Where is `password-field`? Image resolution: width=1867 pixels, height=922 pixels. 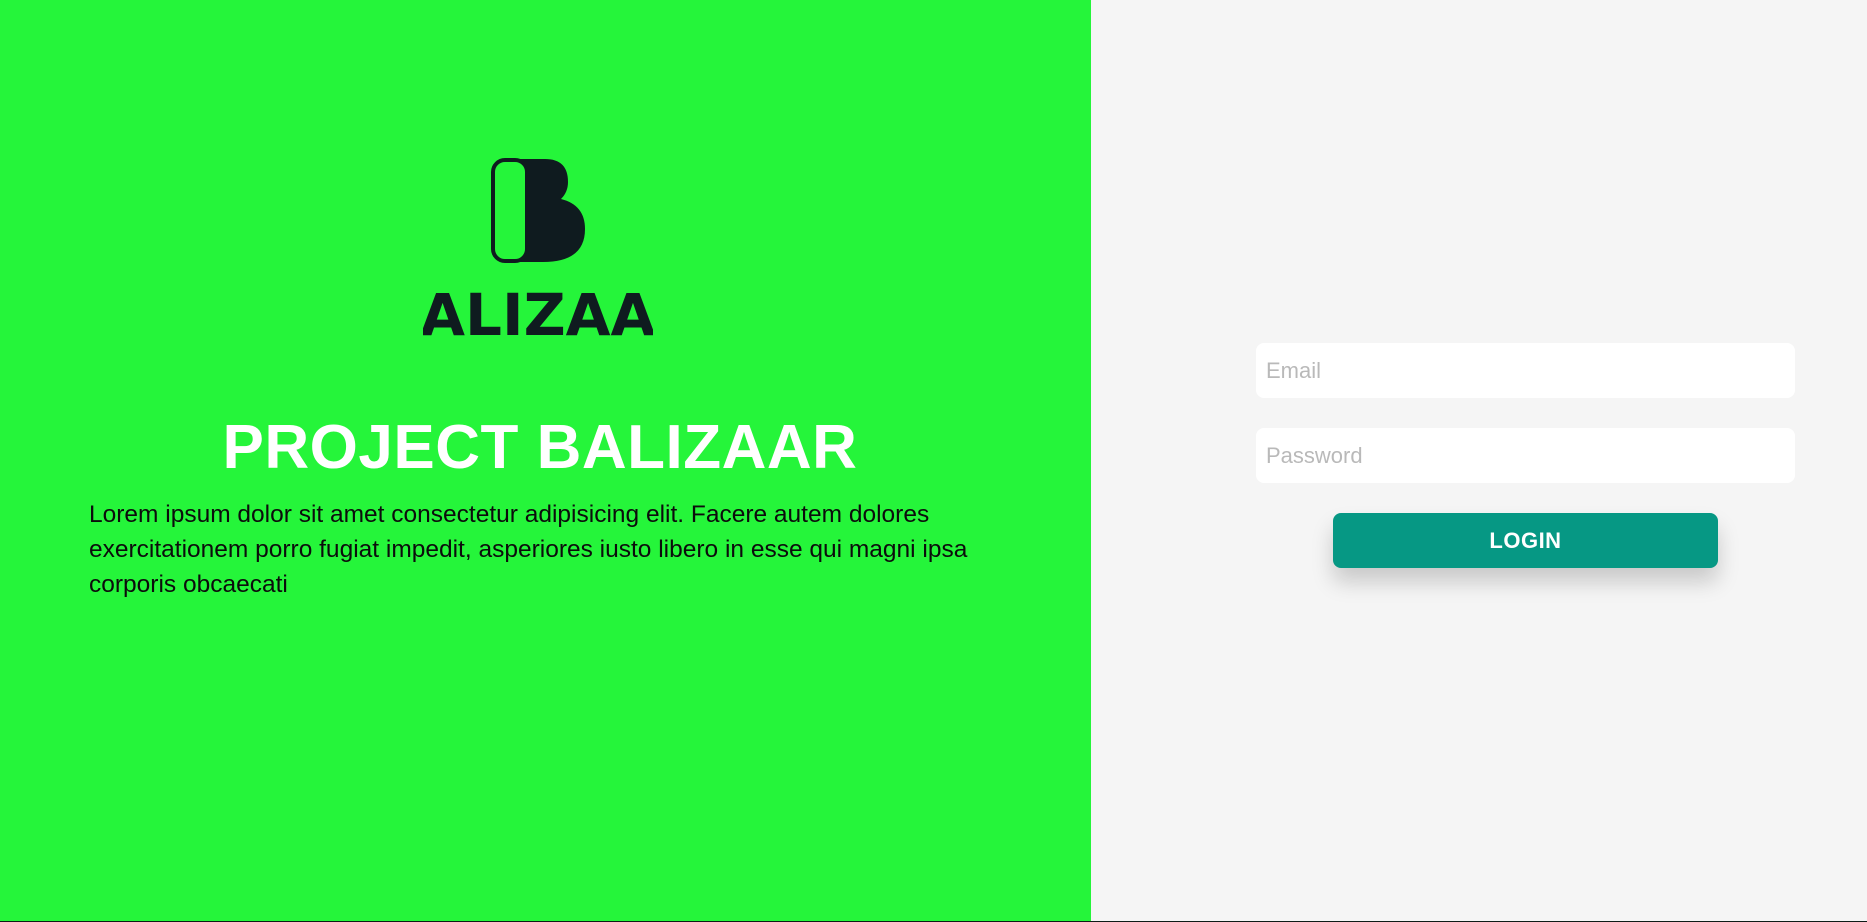
password-field is located at coordinates (1525, 455).